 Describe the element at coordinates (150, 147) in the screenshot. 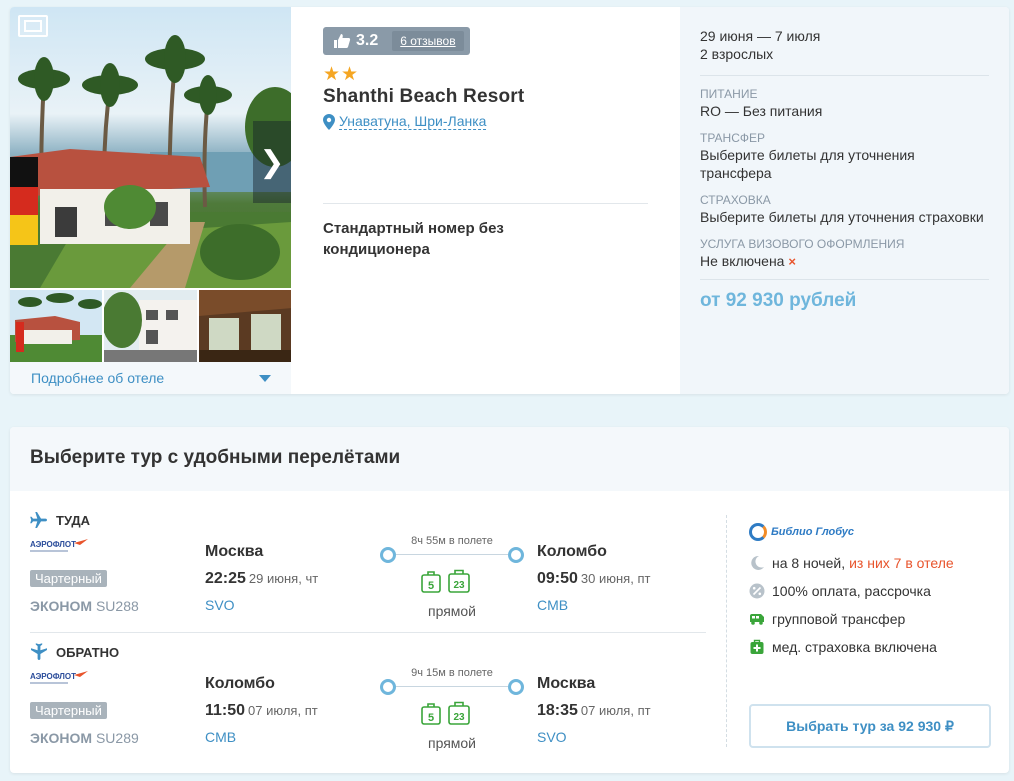

I see `hotel-main-photo: ❯` at that location.